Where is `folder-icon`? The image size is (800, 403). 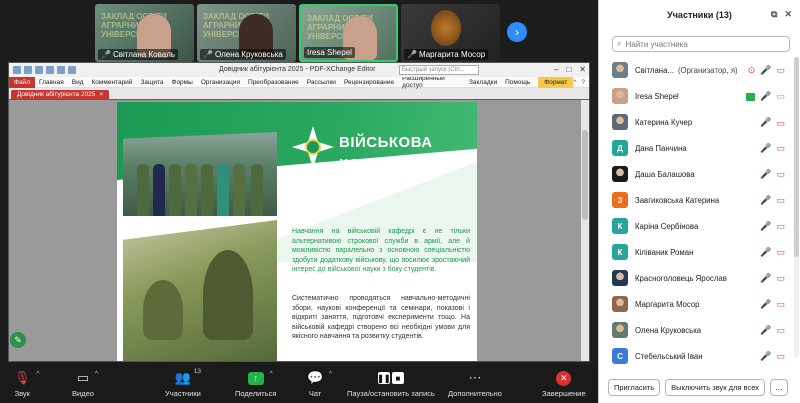
folder-icon is located at coordinates (17, 70).